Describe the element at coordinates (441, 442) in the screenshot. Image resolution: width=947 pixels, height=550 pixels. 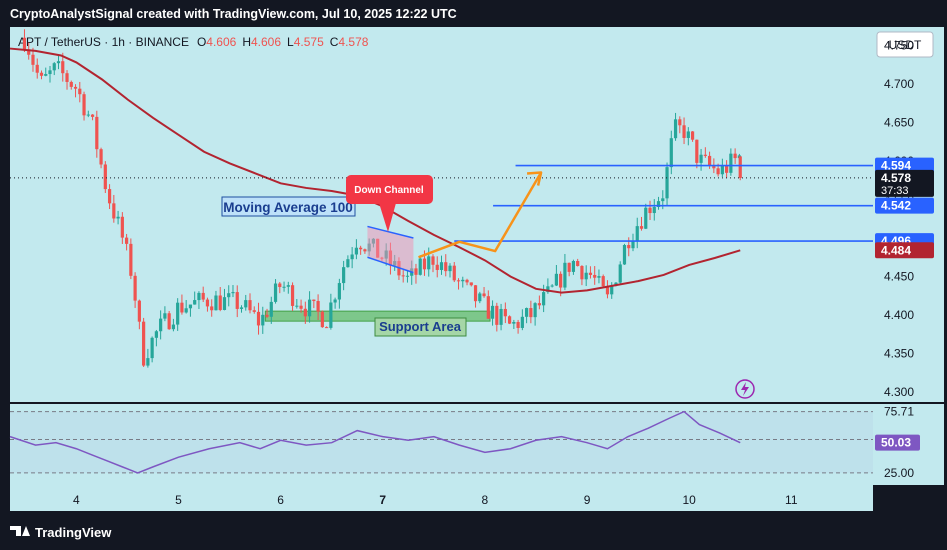
I see `rsi-band` at that location.